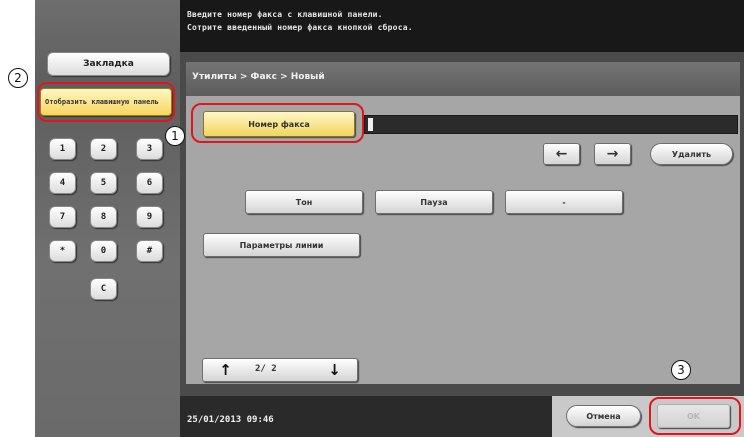 The height and width of the screenshot is (437, 744). Describe the element at coordinates (463, 79) in the screenshot. I see `breadcrumb-bar: Утилиты > Факс > Новый` at that location.